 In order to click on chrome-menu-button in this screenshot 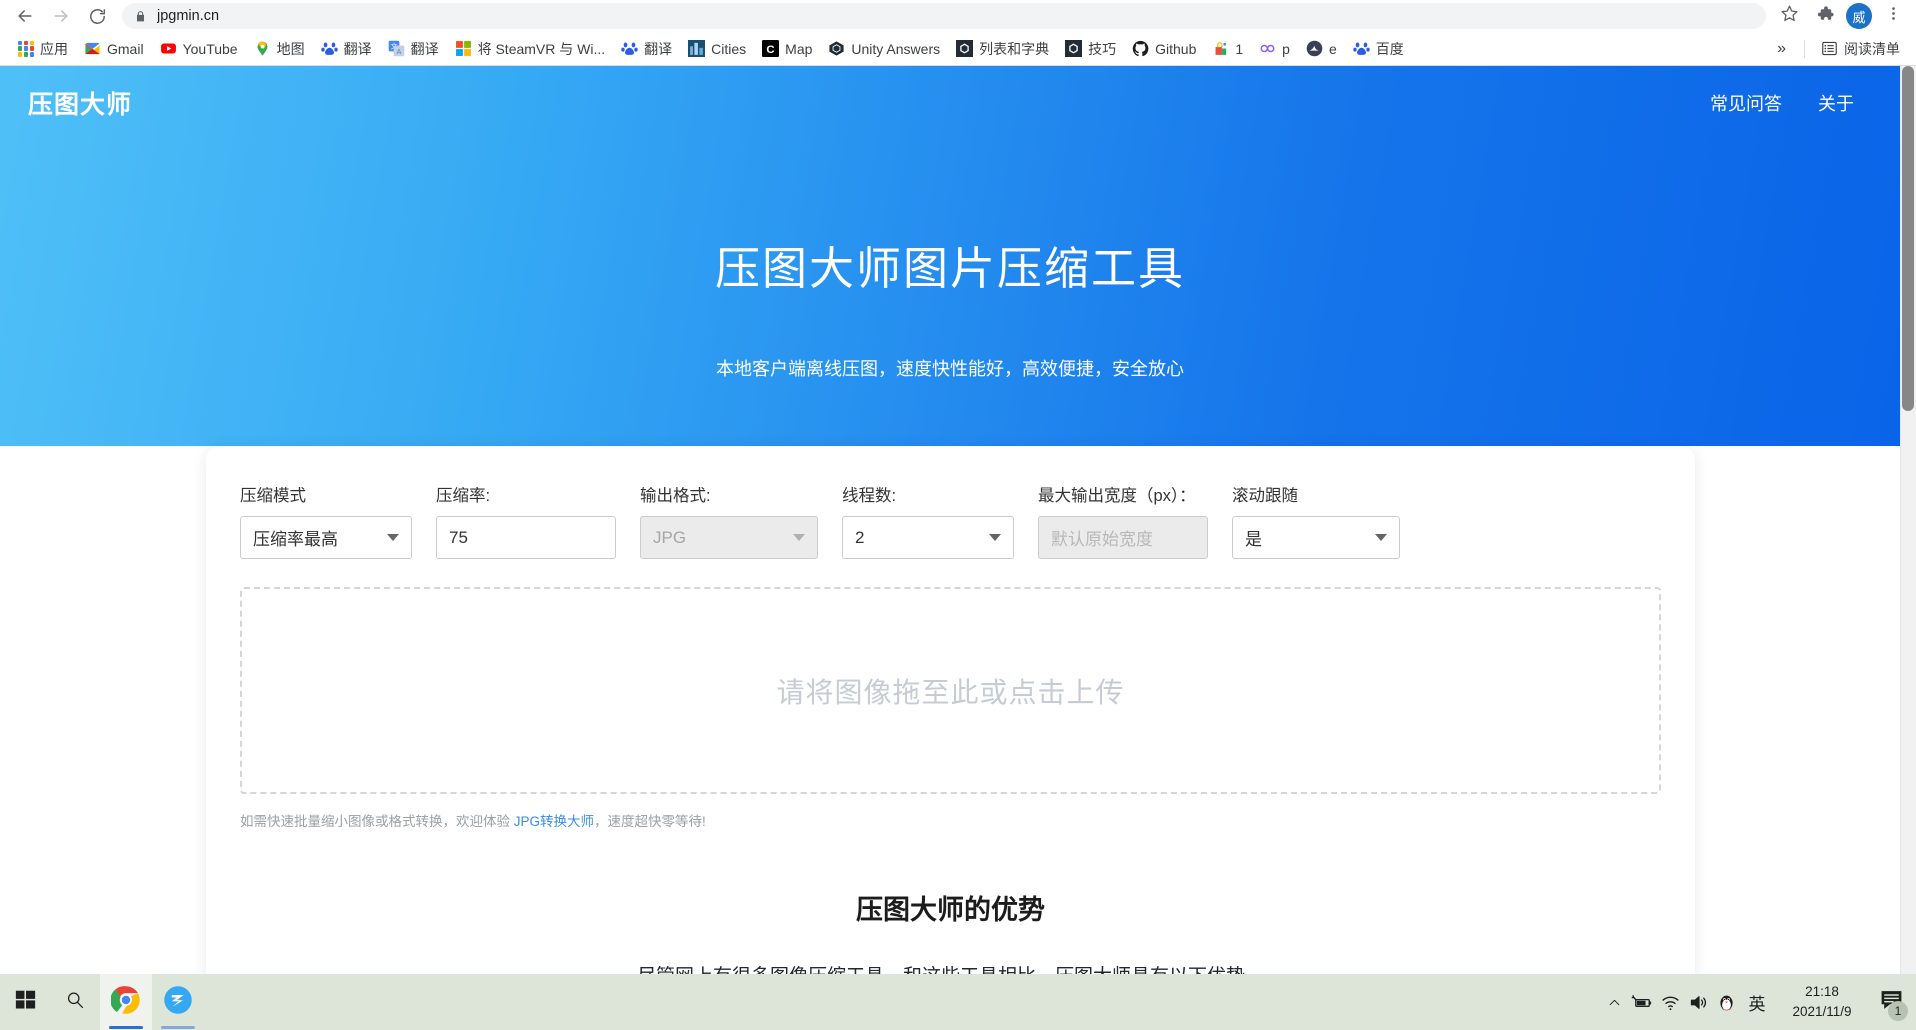, I will do `click(1893, 16)`.